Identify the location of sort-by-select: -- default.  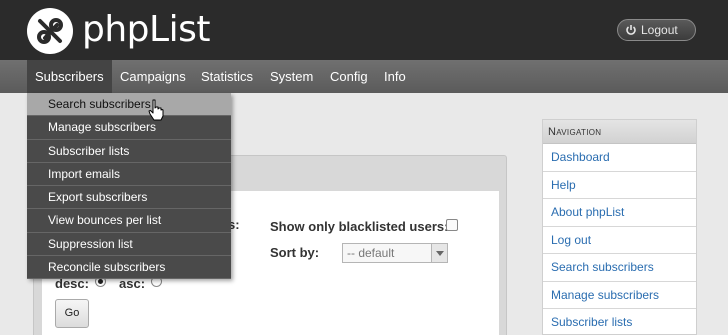
(395, 253).